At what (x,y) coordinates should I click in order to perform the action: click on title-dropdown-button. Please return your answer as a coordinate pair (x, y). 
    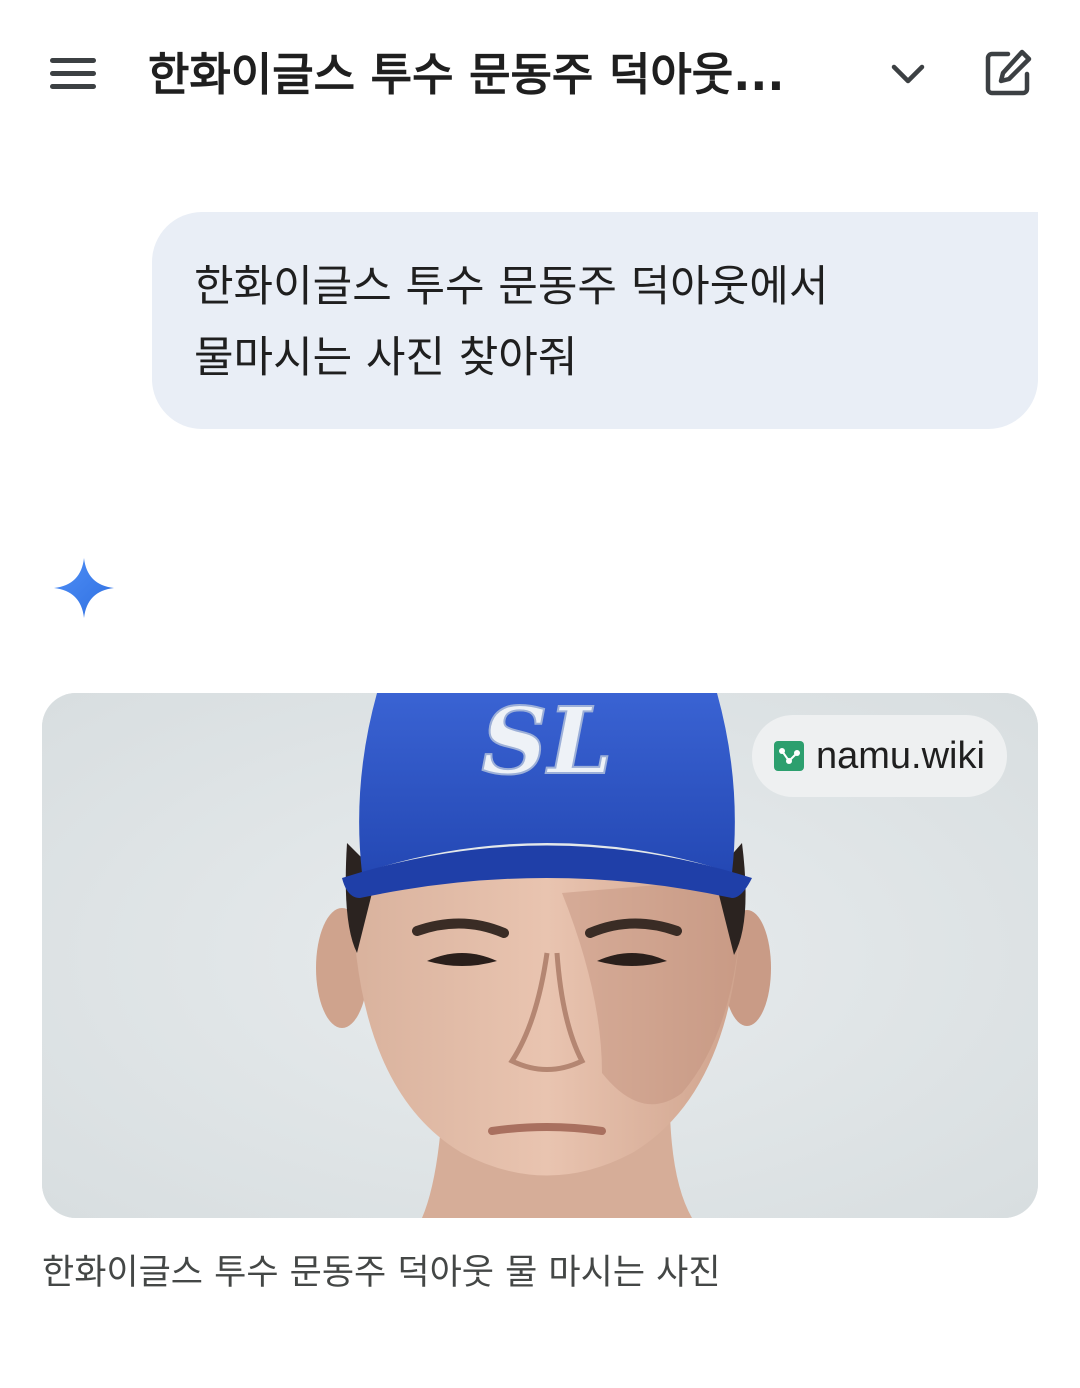
    Looking at the image, I should click on (908, 74).